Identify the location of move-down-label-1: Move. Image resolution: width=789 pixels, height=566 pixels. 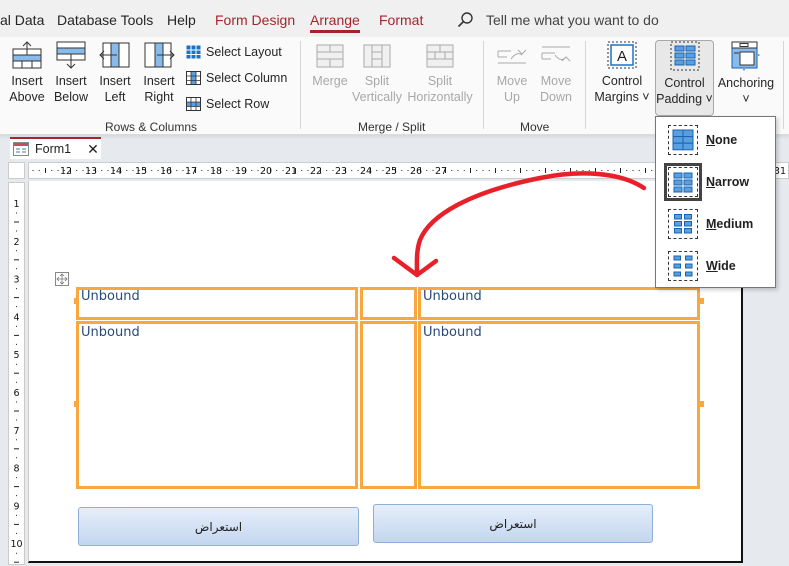
(556, 81).